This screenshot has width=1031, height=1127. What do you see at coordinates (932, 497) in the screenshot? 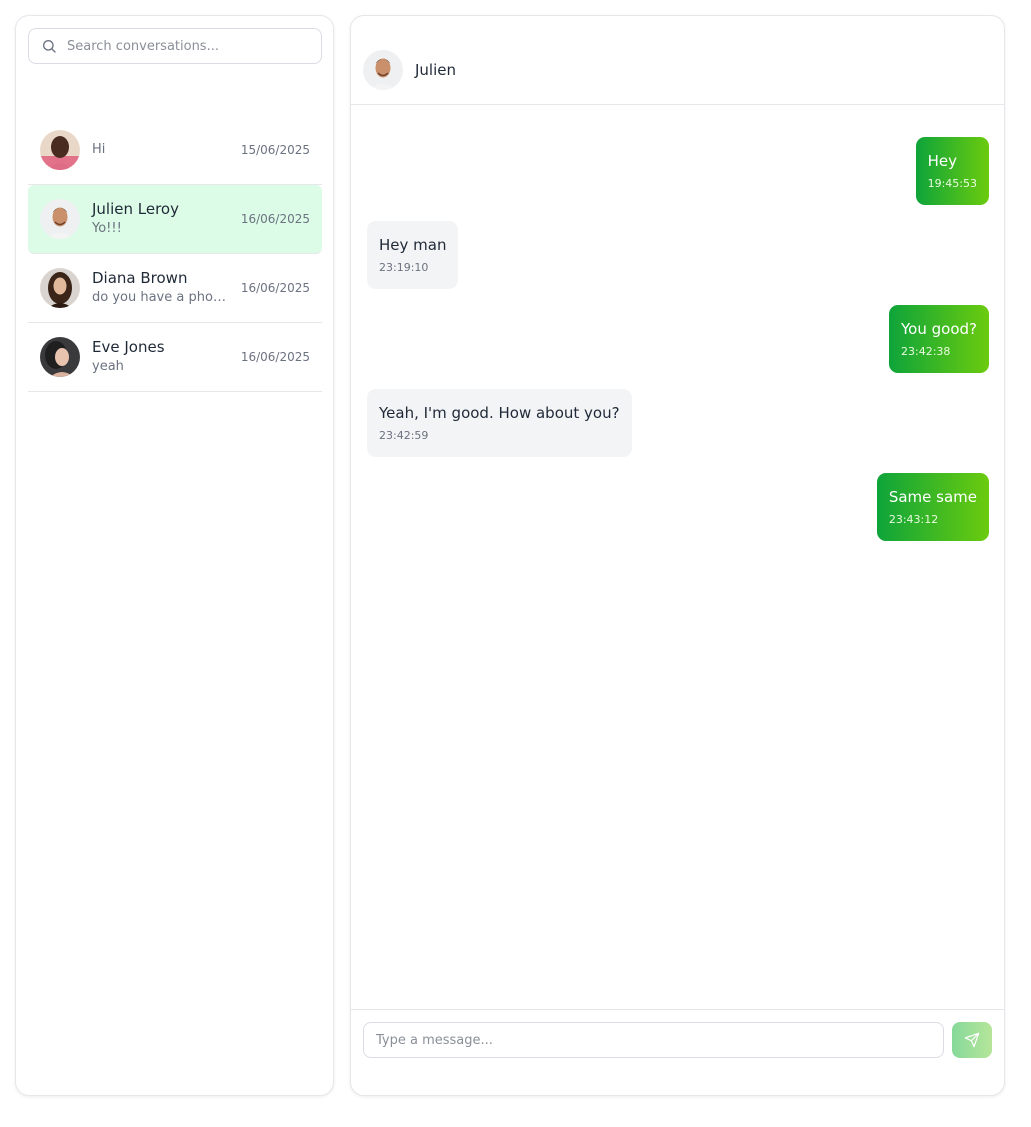
I see `message-text: Same same` at bounding box center [932, 497].